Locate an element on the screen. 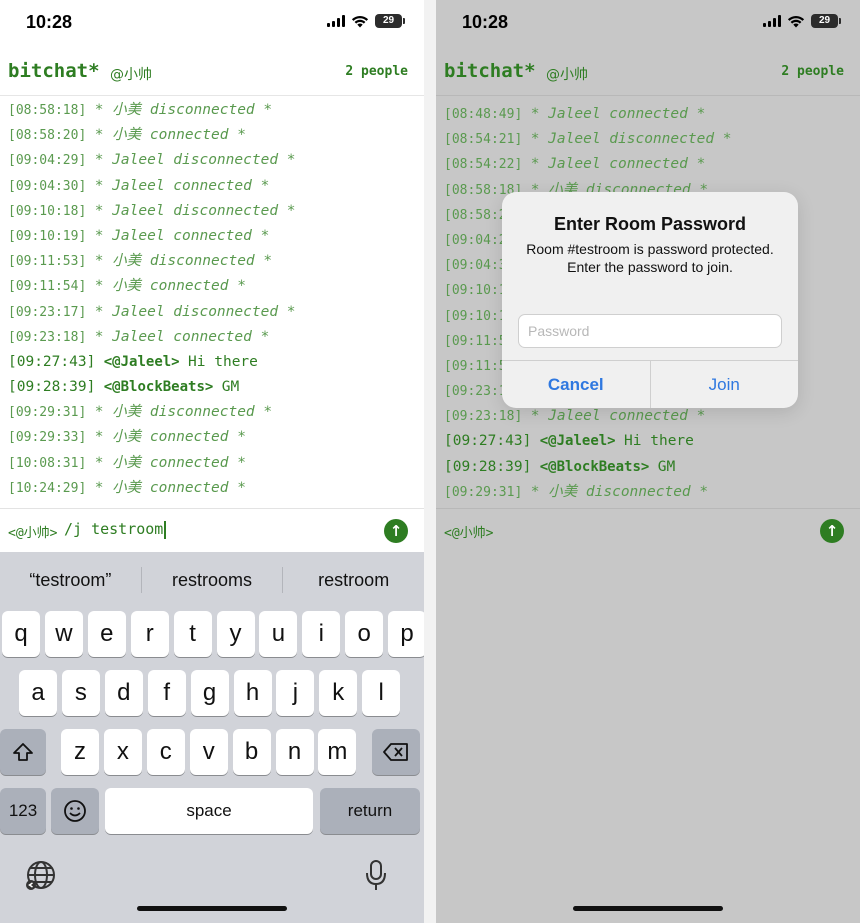  password-input is located at coordinates (650, 331).